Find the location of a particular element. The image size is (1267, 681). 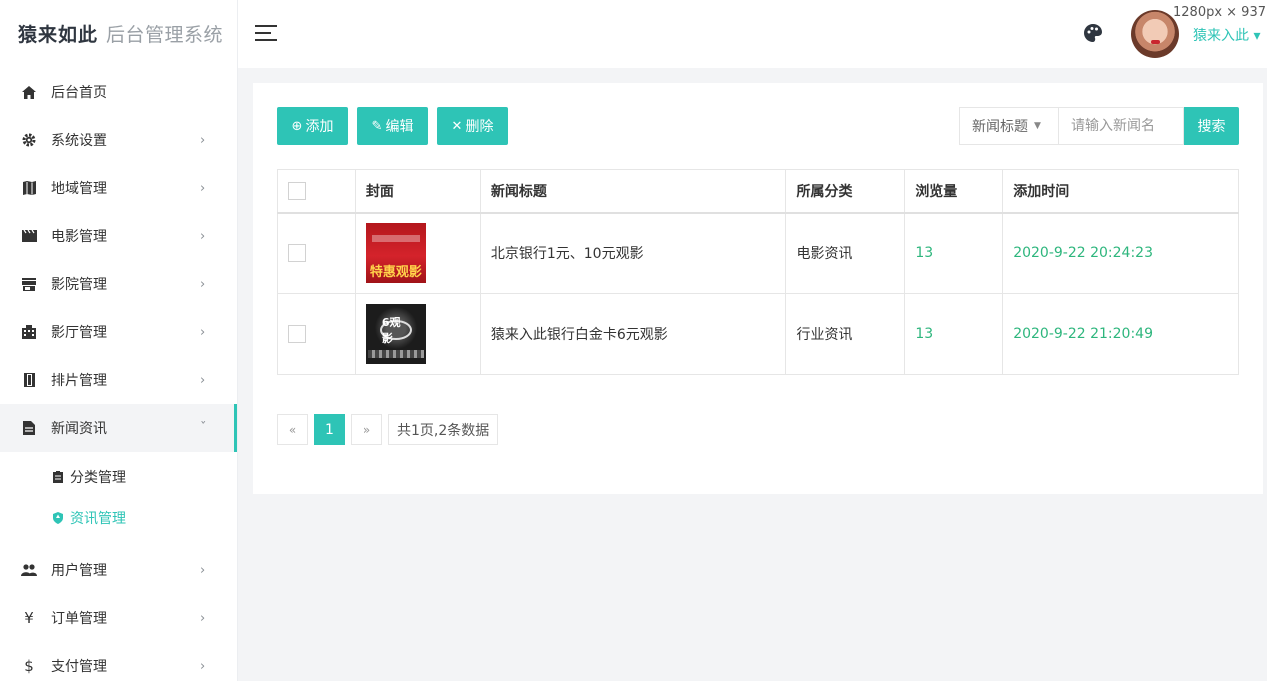

dollar-icon: $ is located at coordinates (29, 666).